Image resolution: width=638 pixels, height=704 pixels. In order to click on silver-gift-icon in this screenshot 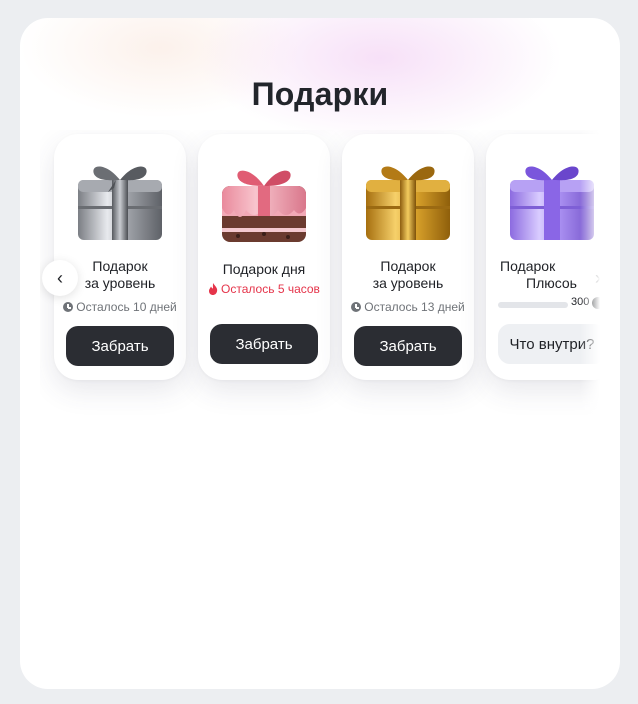, I will do `click(120, 203)`.